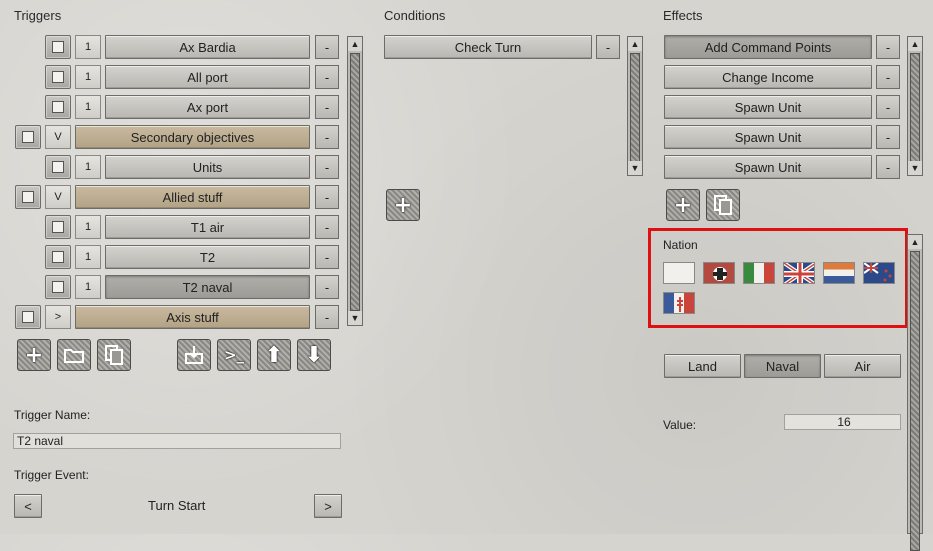  What do you see at coordinates (34, 355) in the screenshot?
I see `add-trigger-button: +` at bounding box center [34, 355].